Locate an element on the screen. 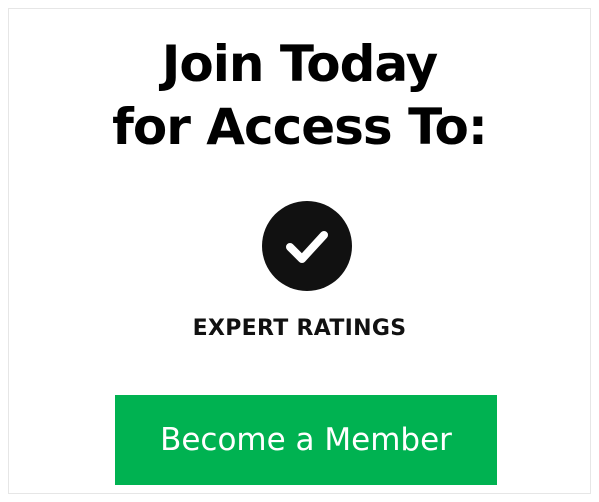 This screenshot has width=599, height=502. feature-label: EXPERT RATINGS is located at coordinates (299, 328).